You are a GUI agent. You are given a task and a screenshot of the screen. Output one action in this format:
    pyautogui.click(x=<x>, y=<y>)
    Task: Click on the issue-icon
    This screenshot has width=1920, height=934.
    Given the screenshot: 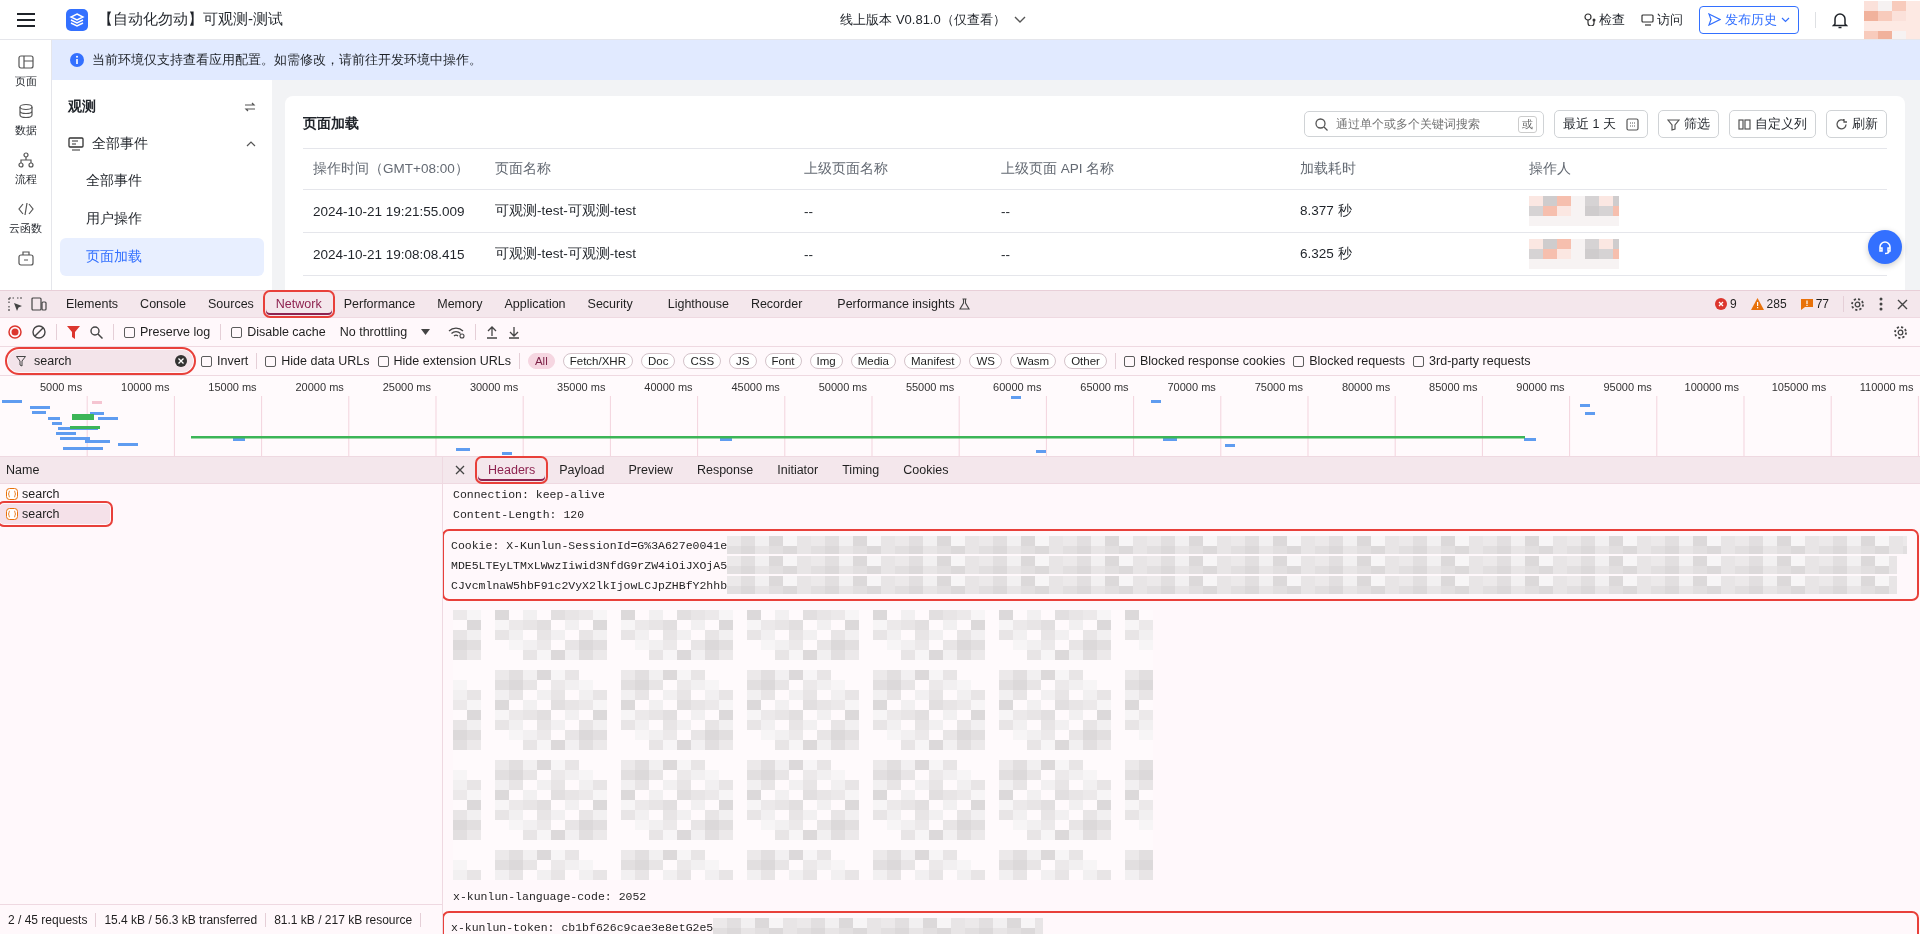 What is the action you would take?
    pyautogui.click(x=1806, y=304)
    